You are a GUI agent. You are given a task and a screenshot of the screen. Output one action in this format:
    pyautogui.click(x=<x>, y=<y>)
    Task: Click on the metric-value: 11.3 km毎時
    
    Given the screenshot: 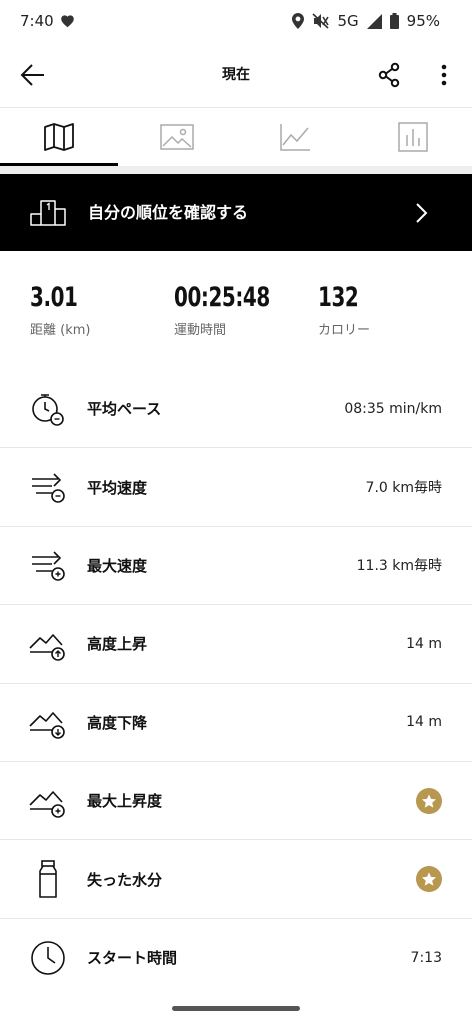 What is the action you would take?
    pyautogui.click(x=399, y=566)
    